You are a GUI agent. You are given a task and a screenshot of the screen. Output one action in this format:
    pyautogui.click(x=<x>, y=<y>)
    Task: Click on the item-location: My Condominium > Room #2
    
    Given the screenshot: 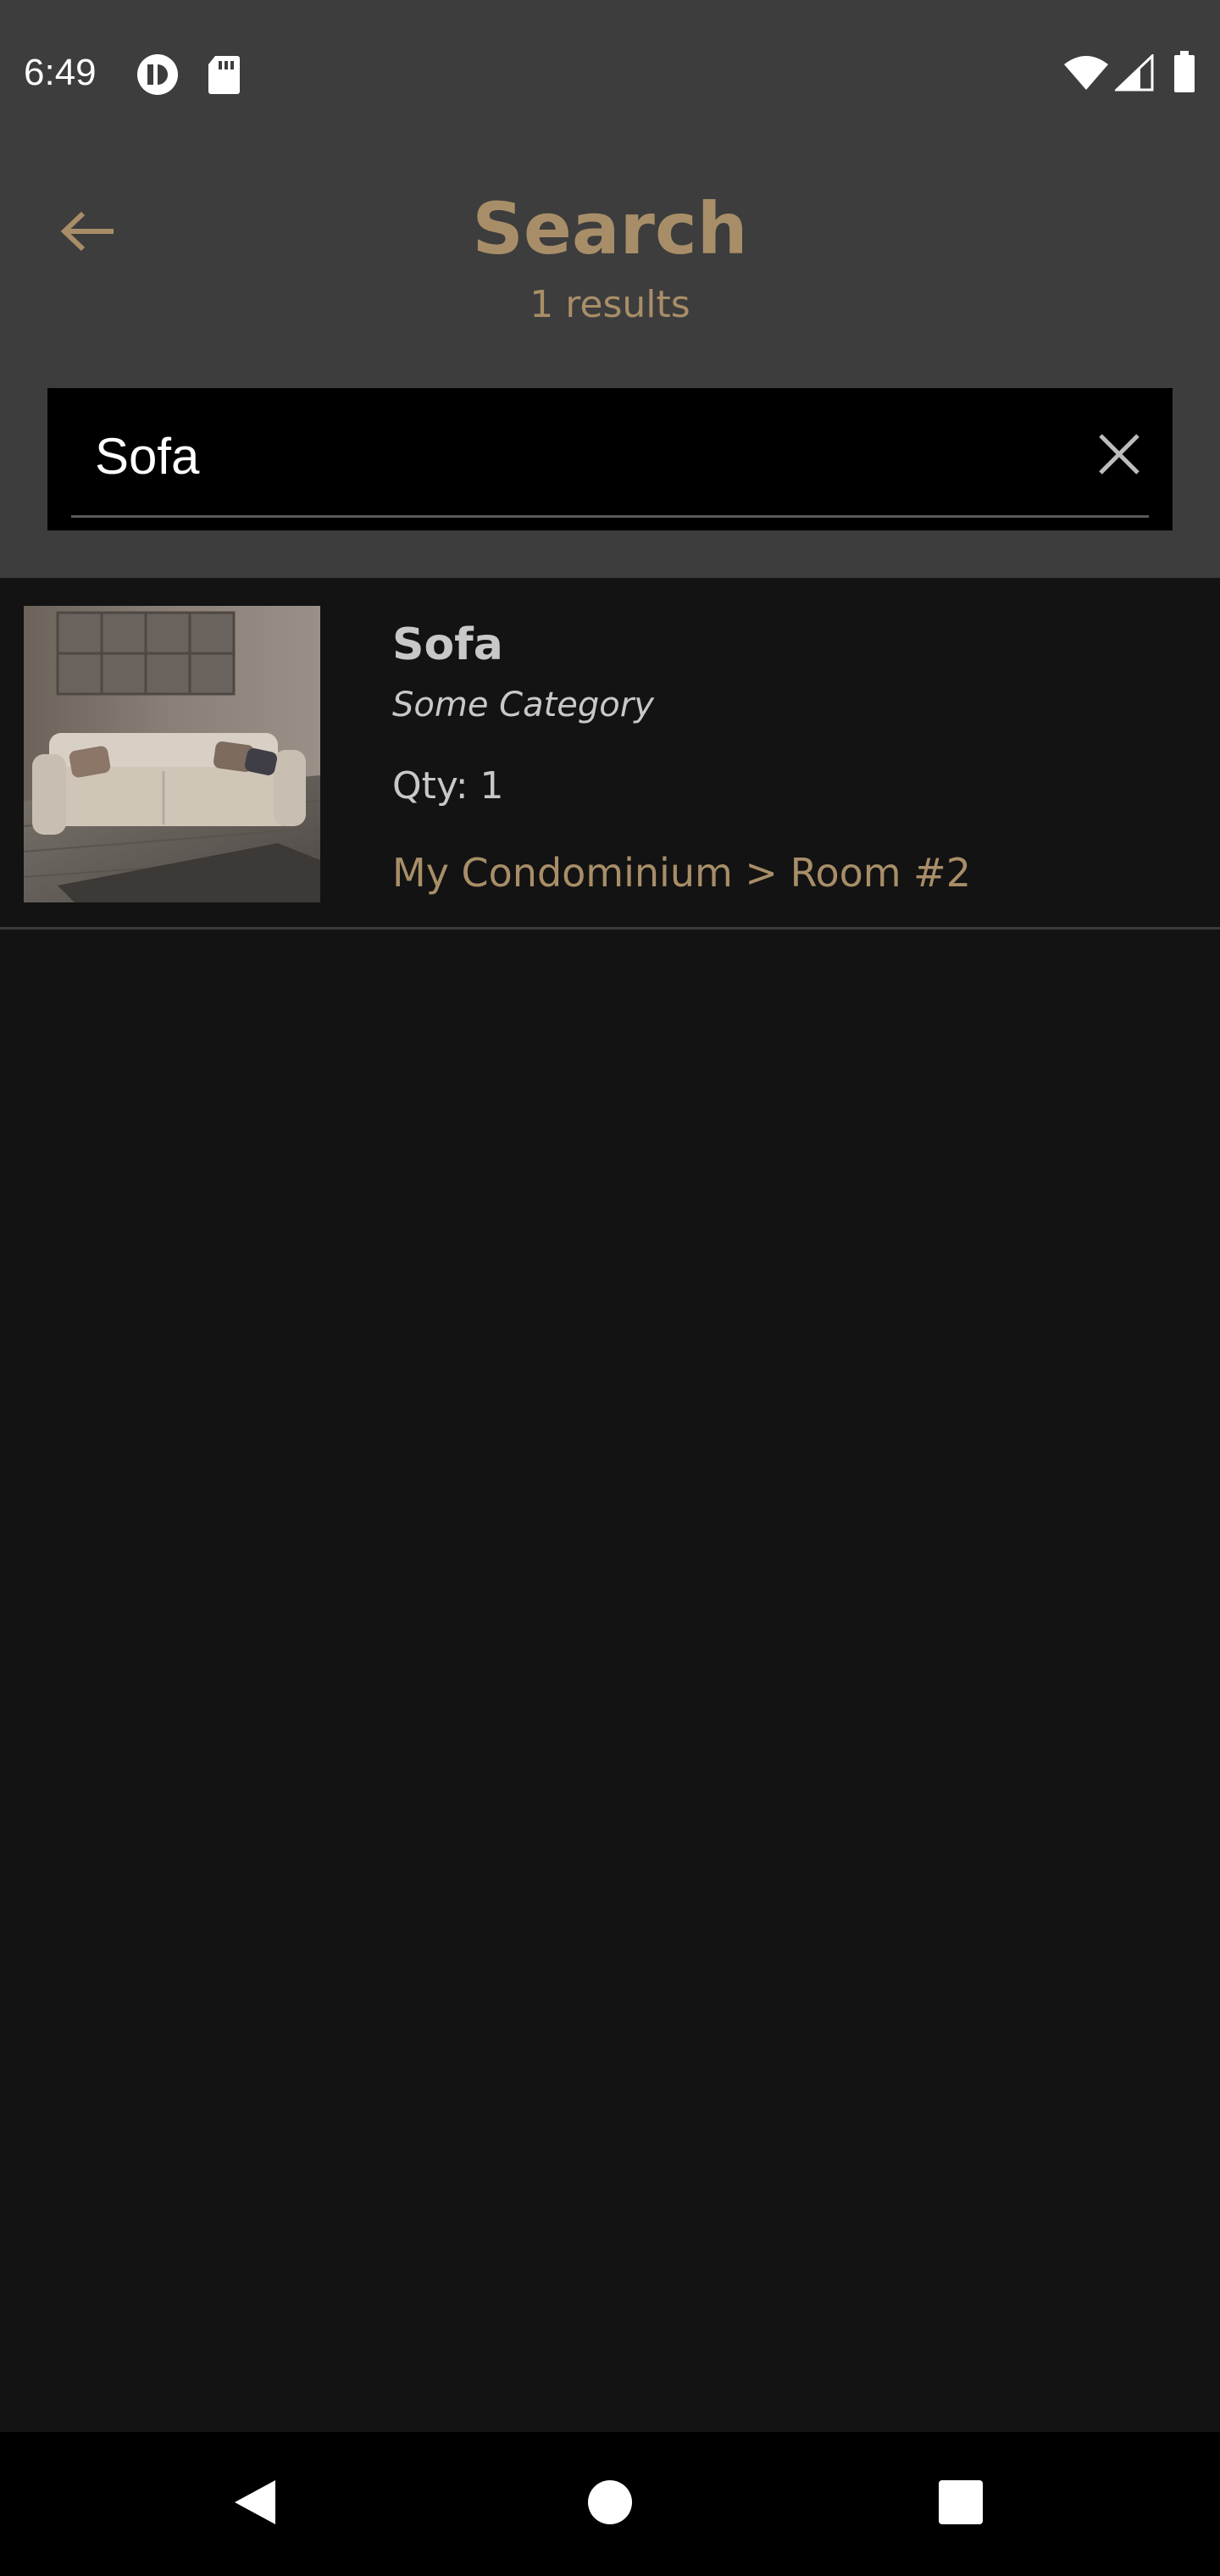 What is the action you would take?
    pyautogui.click(x=681, y=873)
    